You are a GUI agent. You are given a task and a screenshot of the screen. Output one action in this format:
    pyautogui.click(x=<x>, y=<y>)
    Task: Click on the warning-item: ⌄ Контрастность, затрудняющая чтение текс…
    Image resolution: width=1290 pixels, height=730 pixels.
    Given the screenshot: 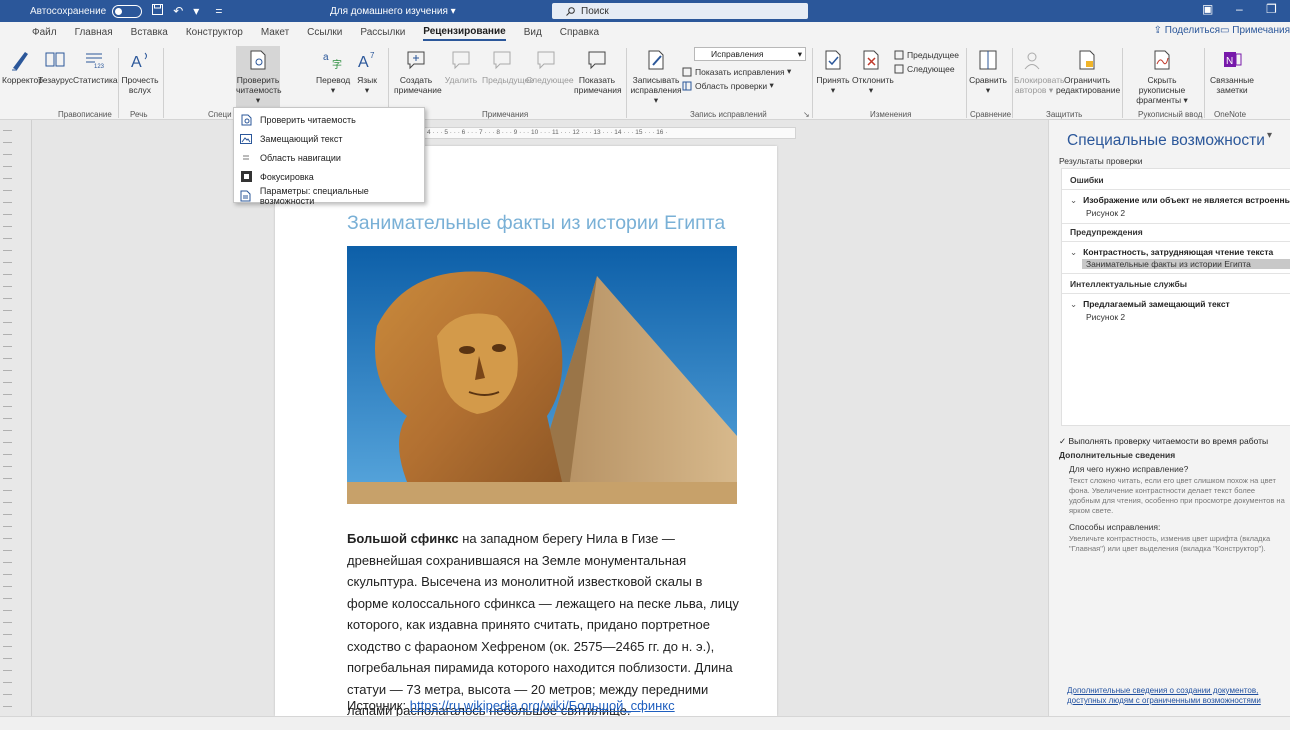 What is the action you would take?
    pyautogui.click(x=1171, y=252)
    